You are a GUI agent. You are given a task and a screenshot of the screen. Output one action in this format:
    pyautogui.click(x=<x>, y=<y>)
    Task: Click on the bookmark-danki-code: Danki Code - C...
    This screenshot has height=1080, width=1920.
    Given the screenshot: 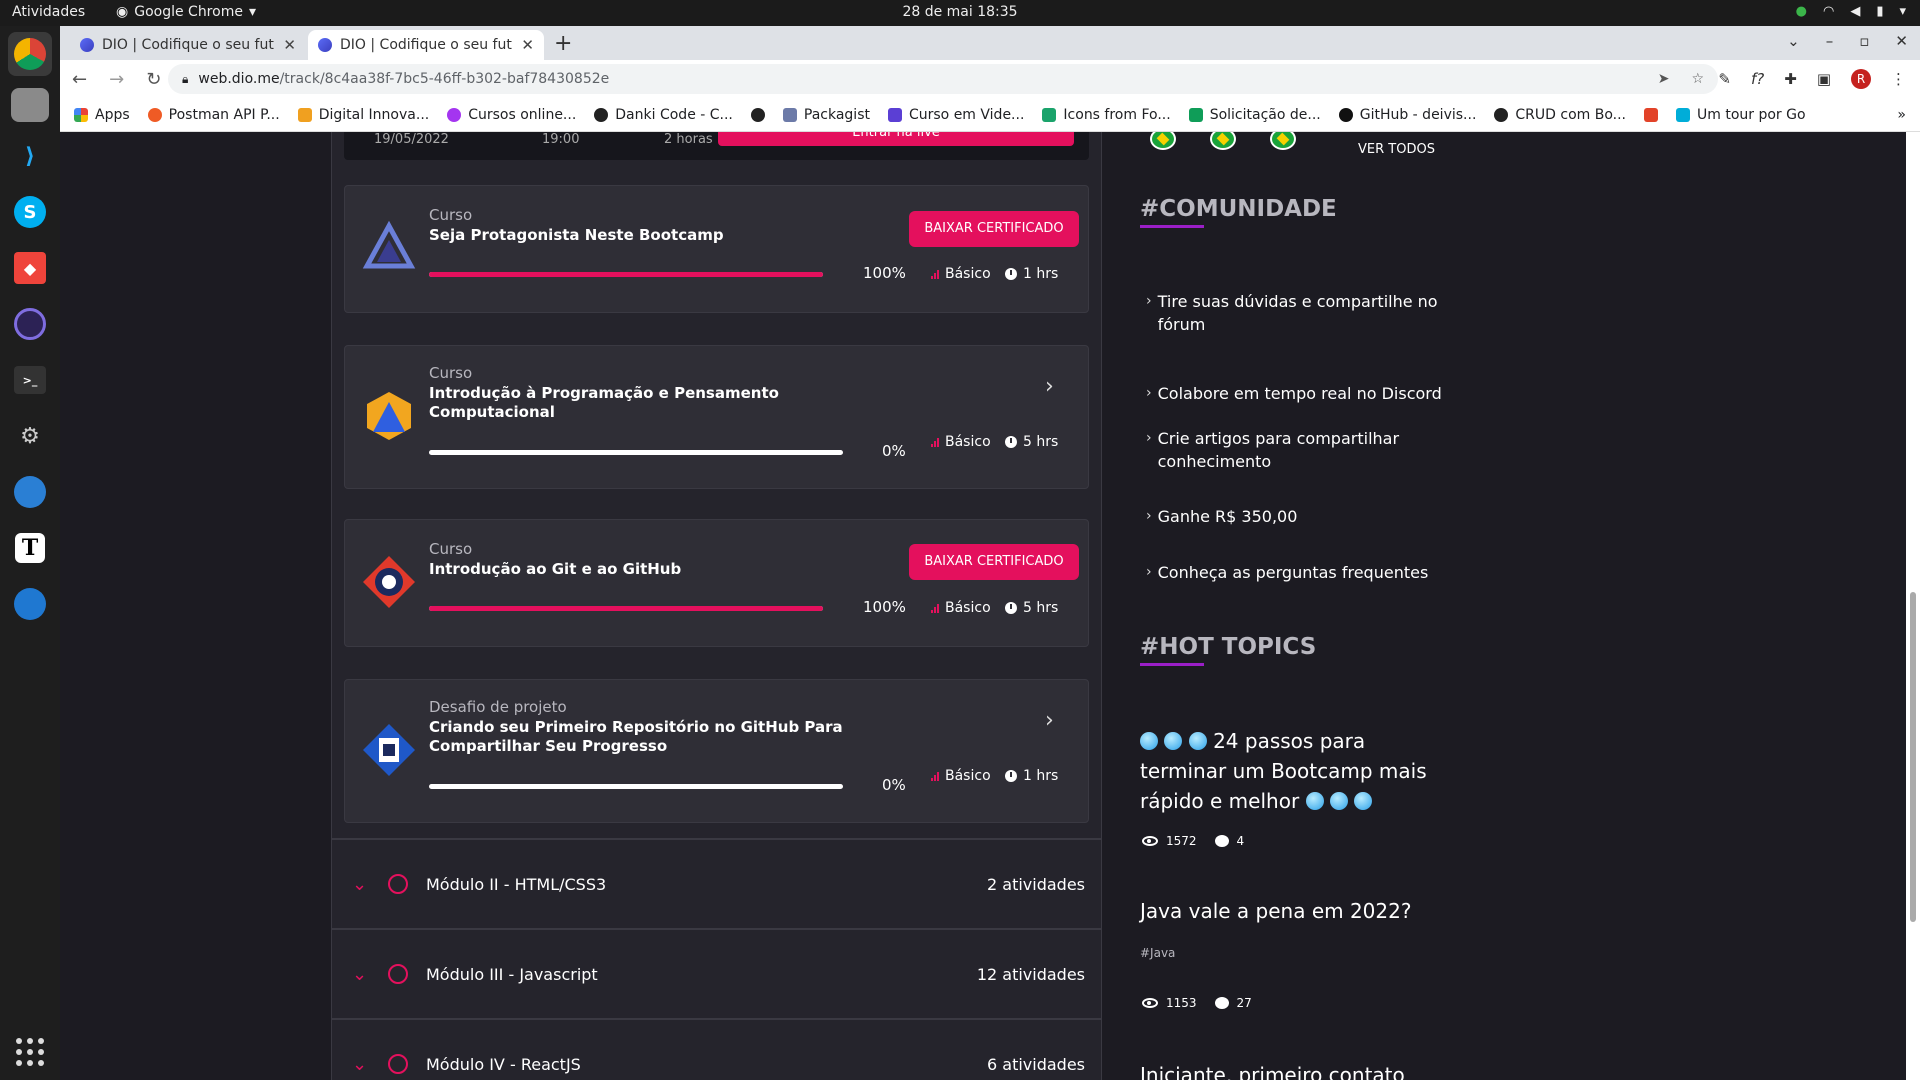 What is the action you would take?
    pyautogui.click(x=663, y=115)
    